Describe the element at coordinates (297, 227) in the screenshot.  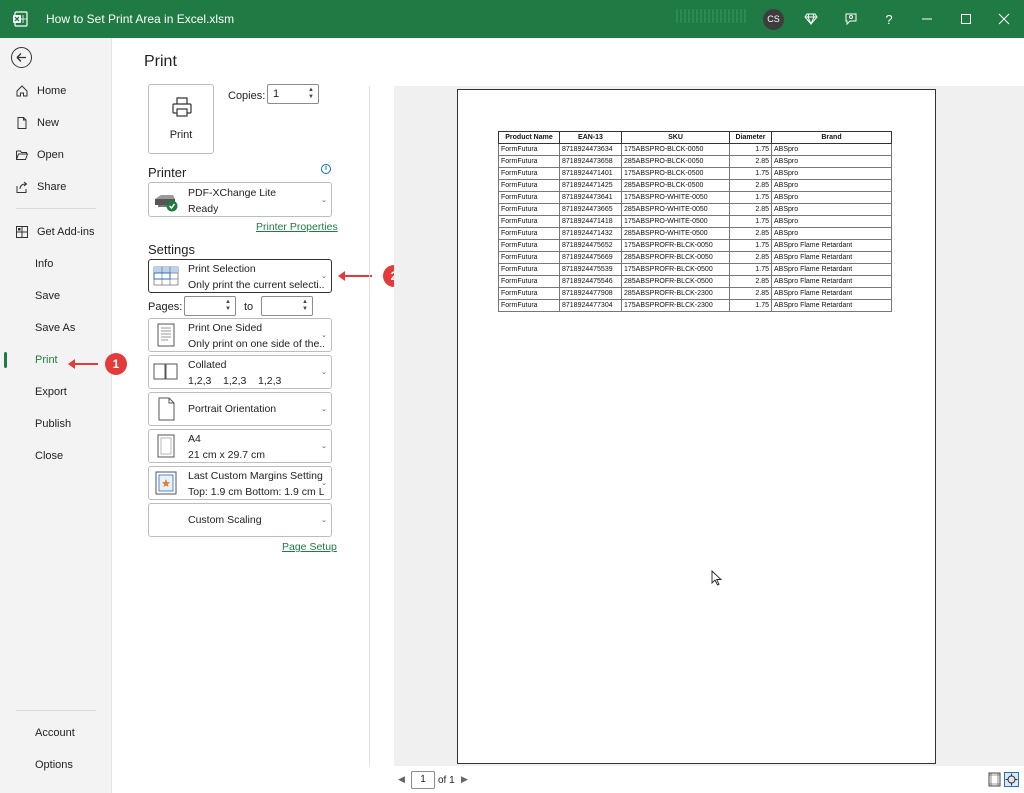
I see `printer-properties-link: Printer Properties` at that location.